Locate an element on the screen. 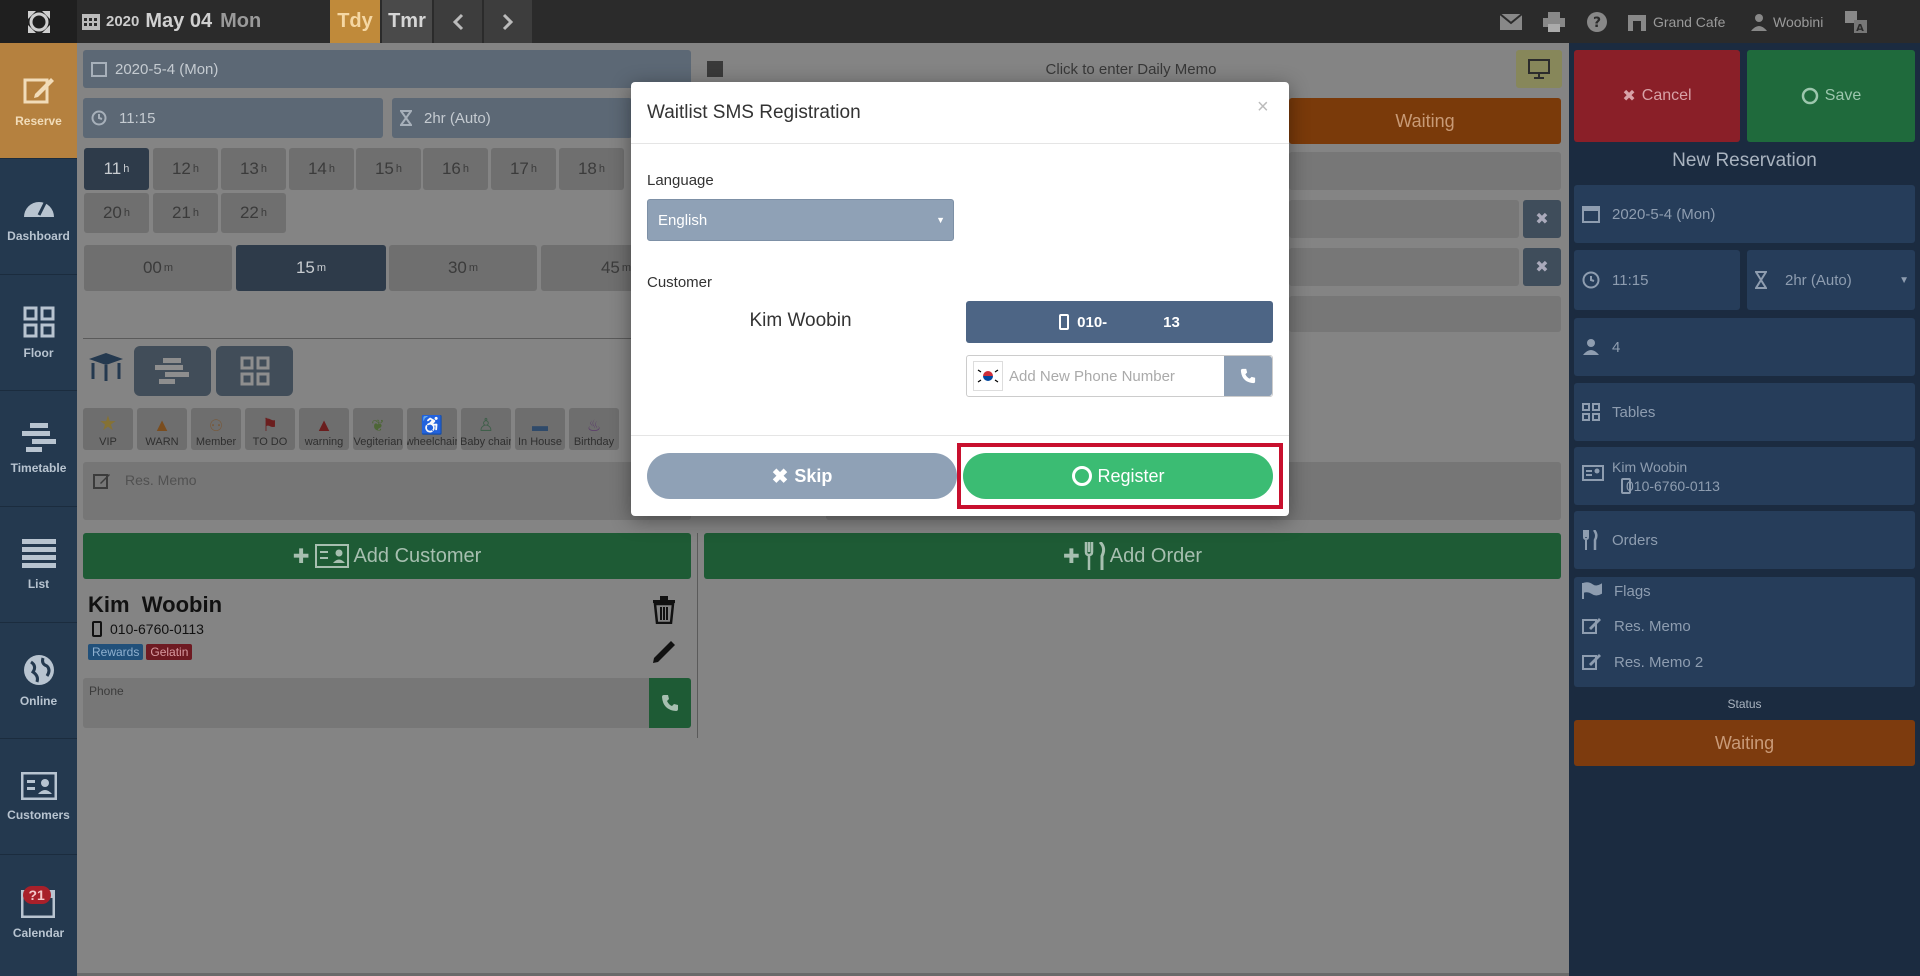 The width and height of the screenshot is (1920, 976). rp-time: 11:15 is located at coordinates (1657, 280).